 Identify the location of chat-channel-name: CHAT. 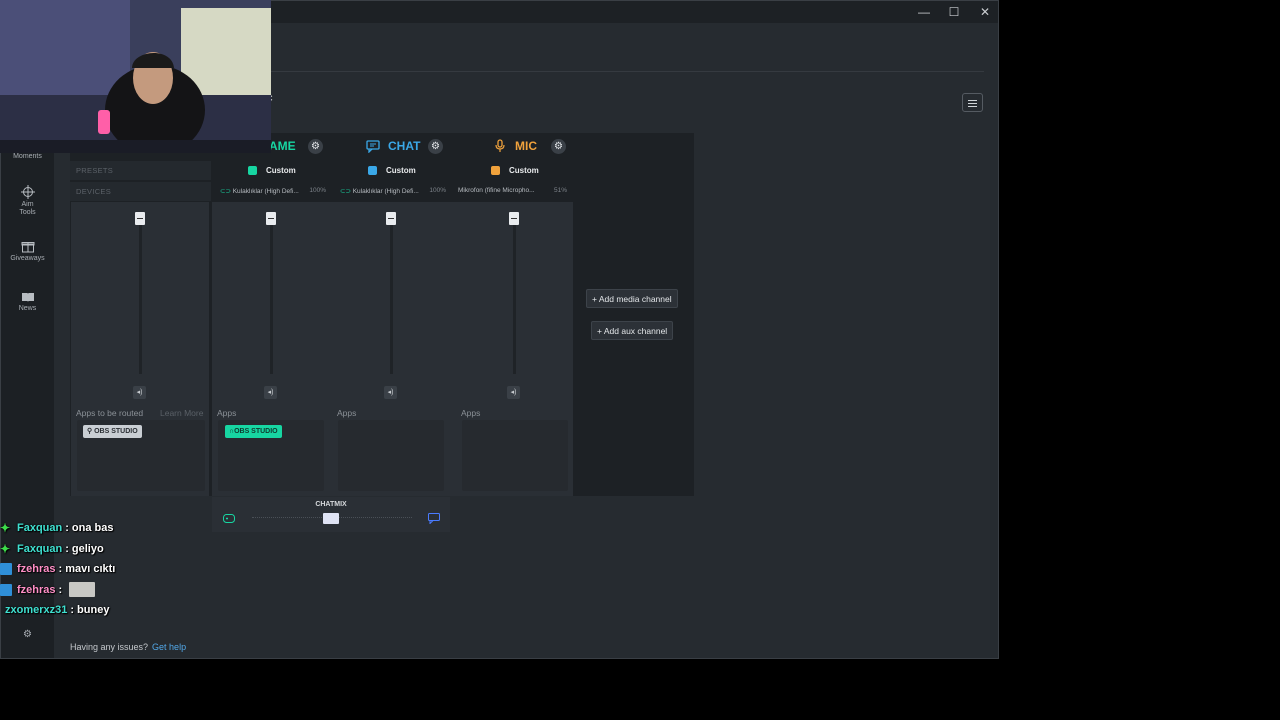
(404, 146).